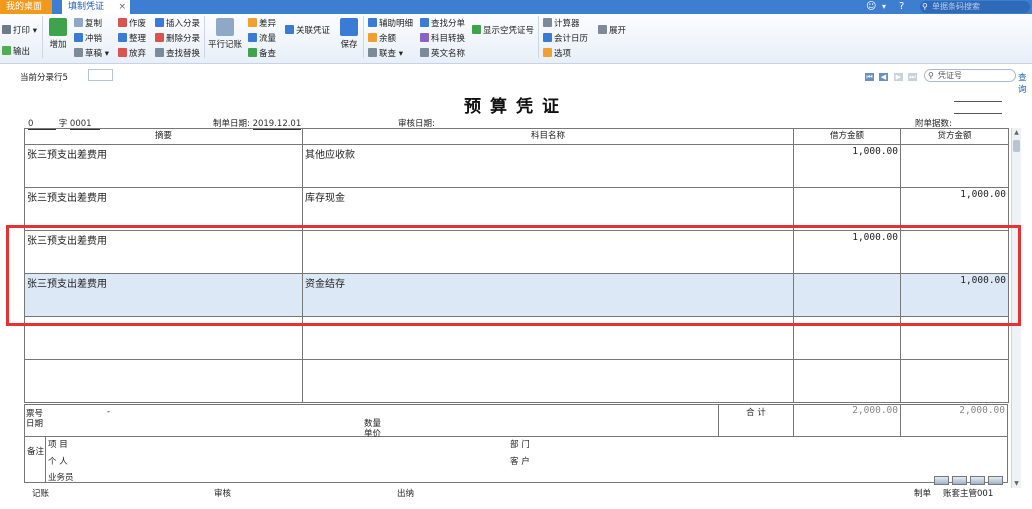 This screenshot has width=1032, height=509. I want to click on view-card-icon, so click(941, 480).